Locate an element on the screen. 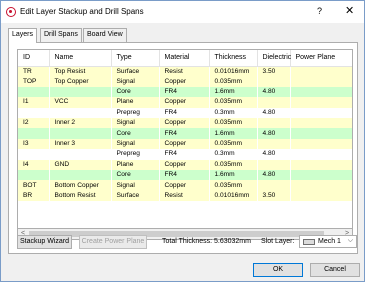  cell-name: Inner 2 is located at coordinates (80, 123).